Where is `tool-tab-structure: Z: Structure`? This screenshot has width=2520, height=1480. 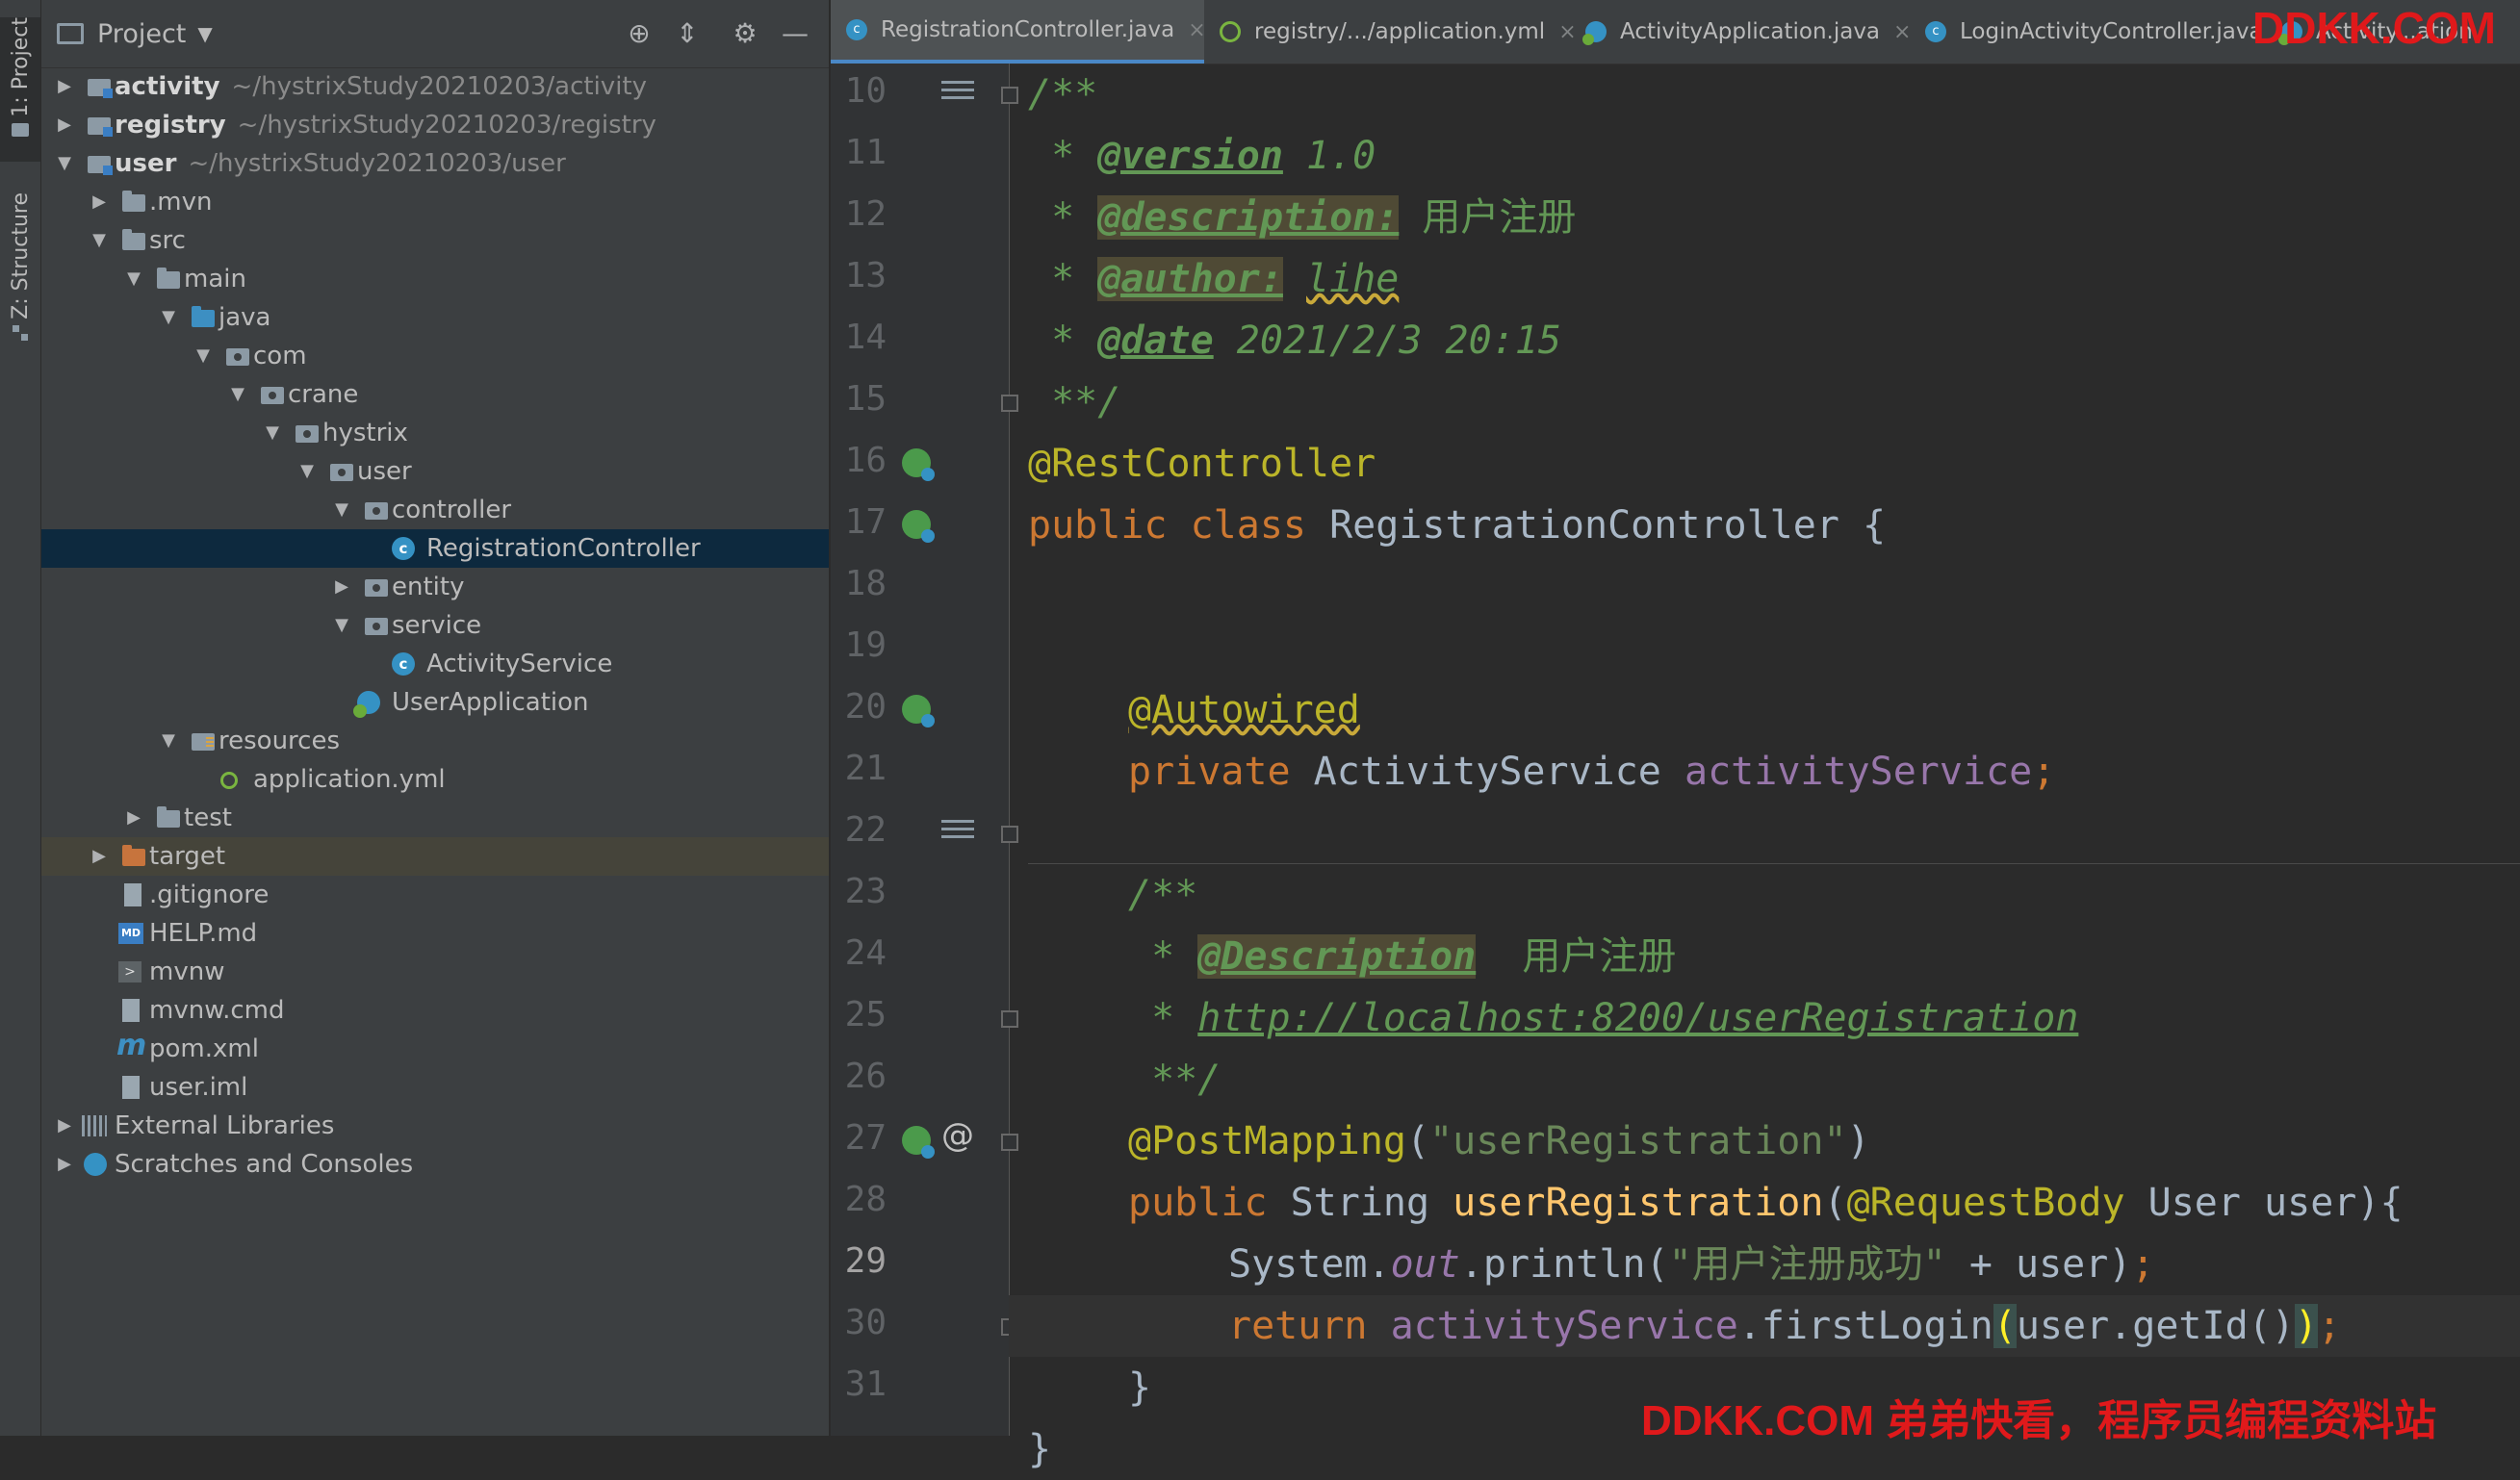 tool-tab-structure: Z: Structure is located at coordinates (20, 274).